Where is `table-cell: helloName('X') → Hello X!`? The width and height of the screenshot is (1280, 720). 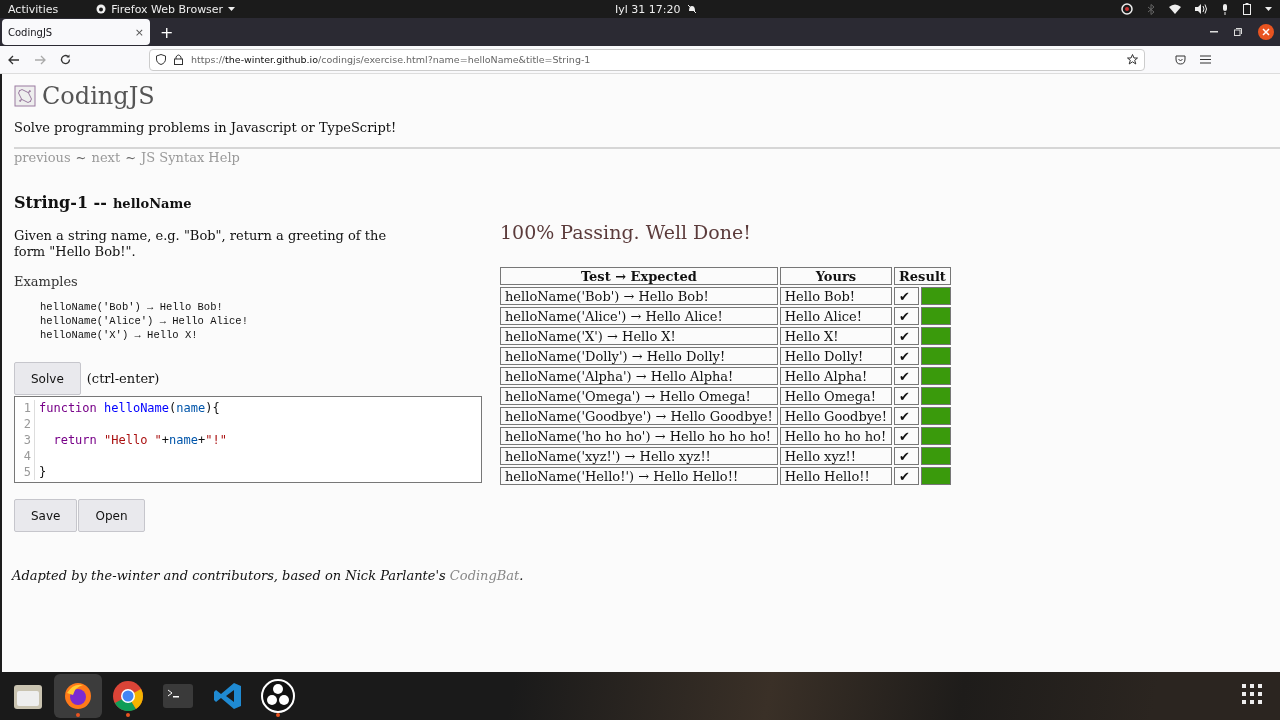 table-cell: helloName('X') → Hello X! is located at coordinates (639, 336).